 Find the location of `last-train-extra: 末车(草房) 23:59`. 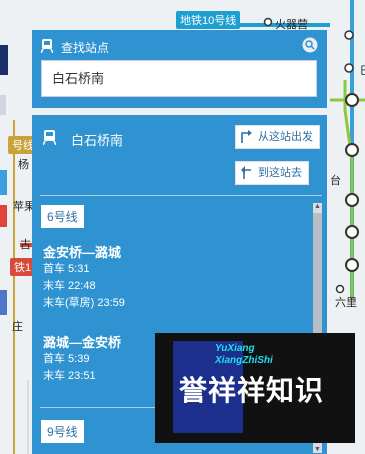

last-train-extra: 末车(草房) 23:59 is located at coordinates (84, 303).